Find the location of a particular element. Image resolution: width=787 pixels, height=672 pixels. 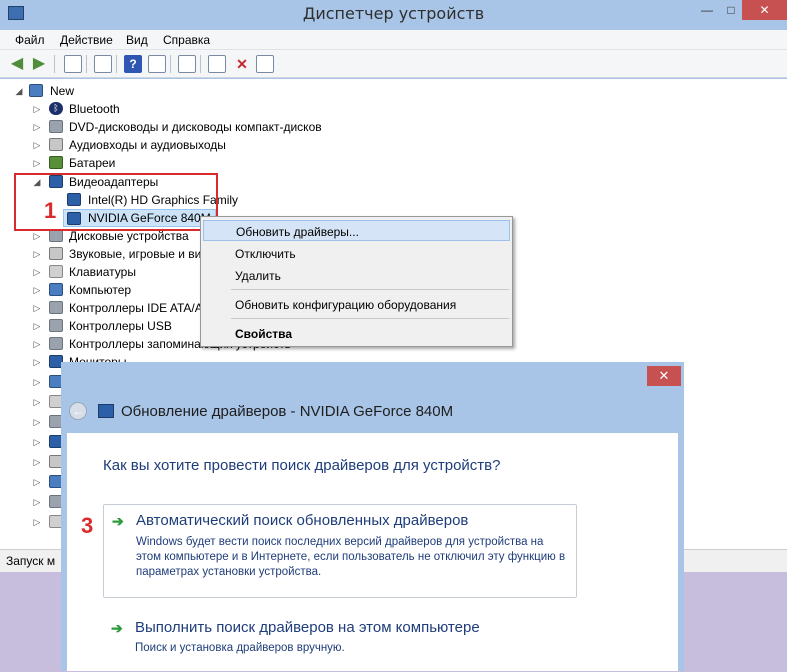

uninstall-icon: ✕ is located at coordinates (242, 64).